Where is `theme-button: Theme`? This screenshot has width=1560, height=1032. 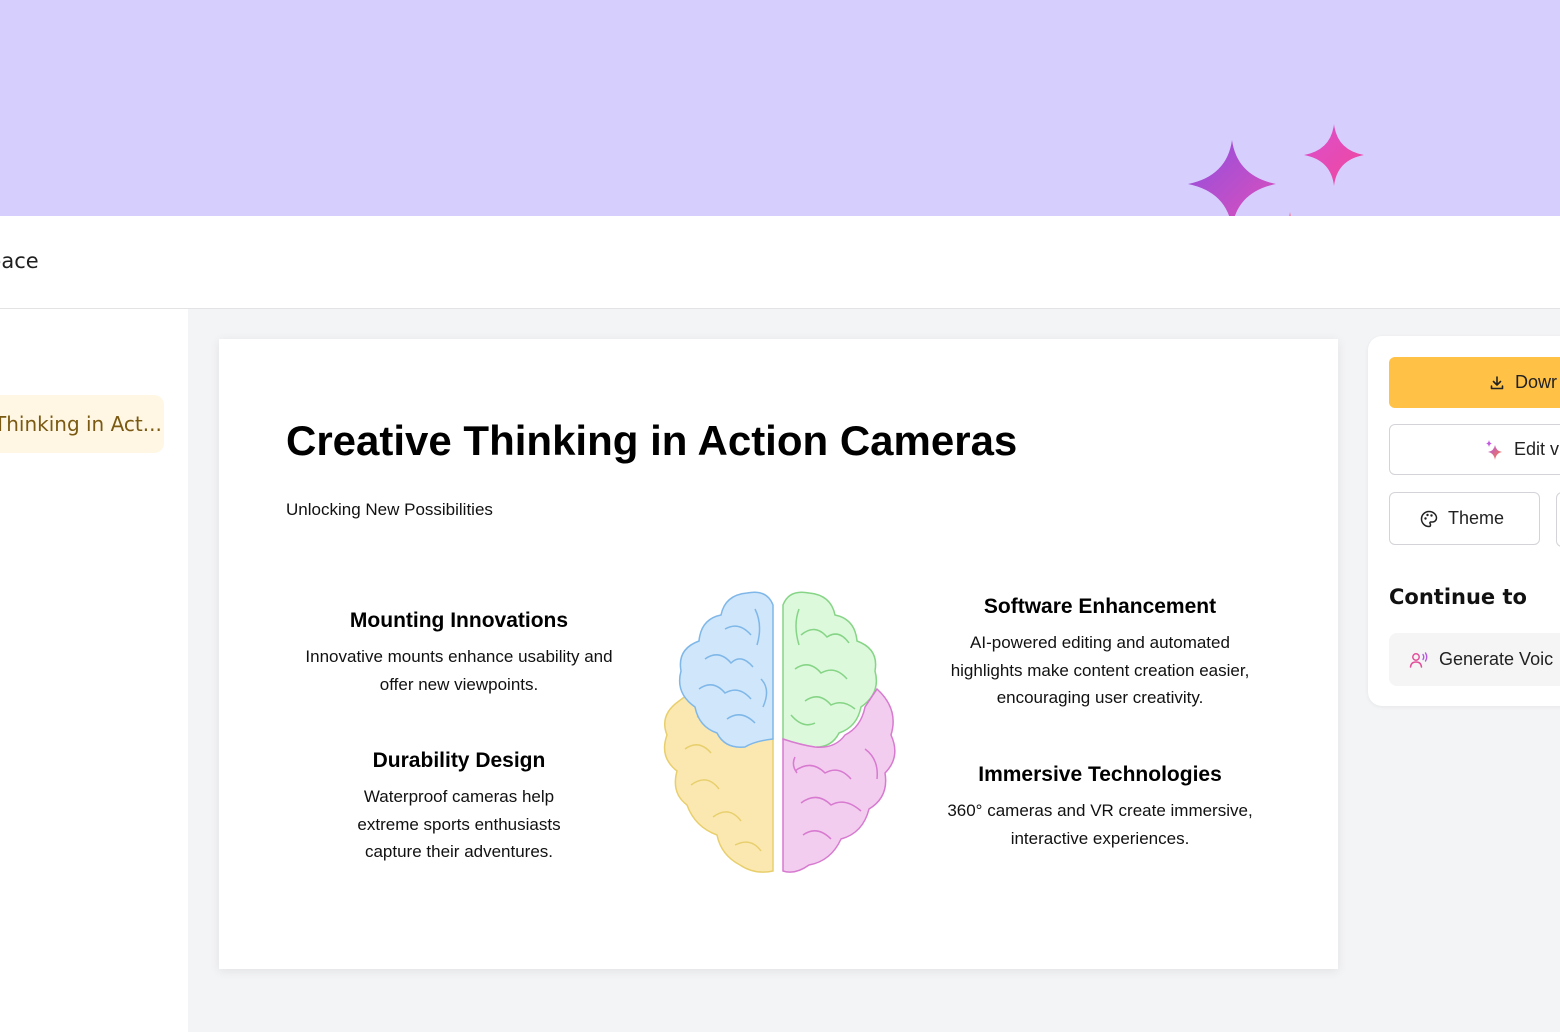
theme-button: Theme is located at coordinates (1464, 518).